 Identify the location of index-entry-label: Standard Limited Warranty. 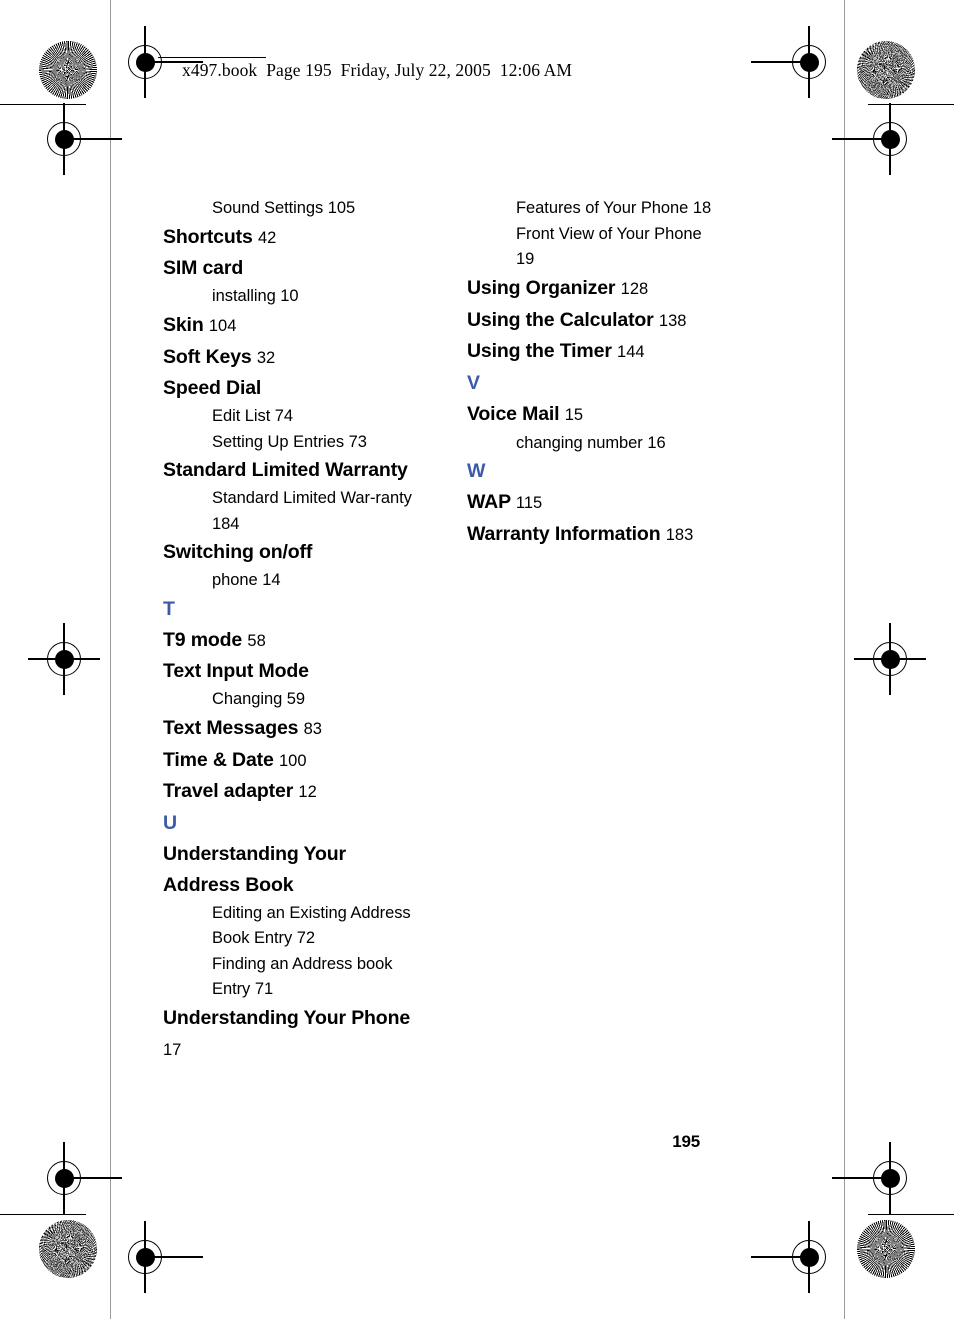
(285, 470).